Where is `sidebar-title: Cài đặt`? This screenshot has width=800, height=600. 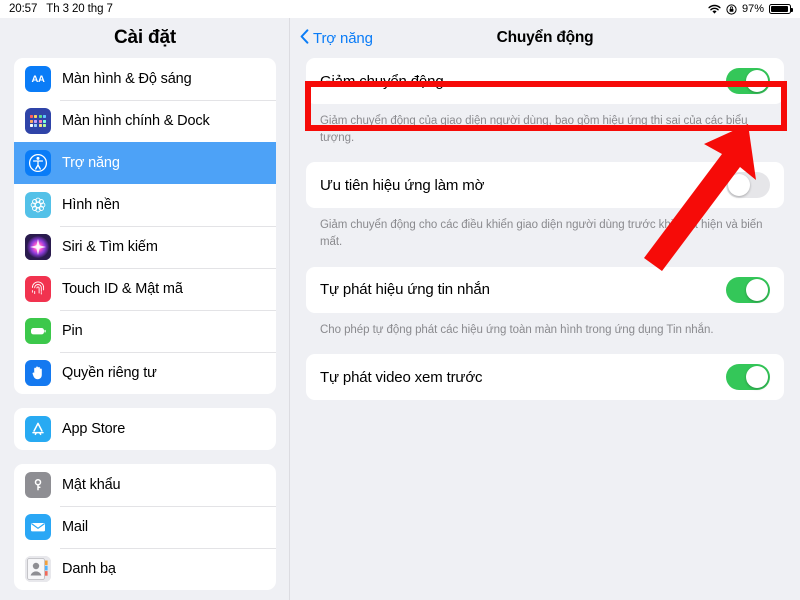 sidebar-title: Cài đặt is located at coordinates (145, 37).